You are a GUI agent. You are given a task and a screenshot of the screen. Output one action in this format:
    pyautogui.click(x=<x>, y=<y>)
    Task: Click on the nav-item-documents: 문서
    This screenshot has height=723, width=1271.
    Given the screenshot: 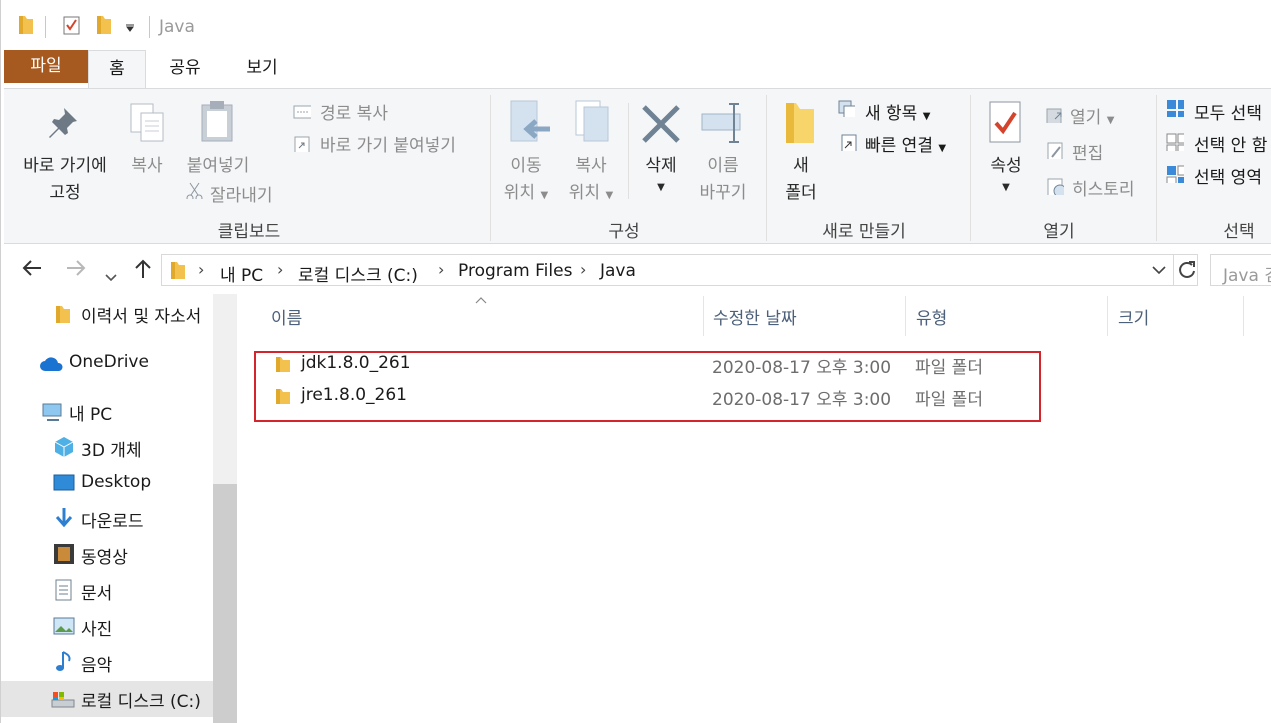 What is the action you would take?
    pyautogui.click(x=107, y=590)
    